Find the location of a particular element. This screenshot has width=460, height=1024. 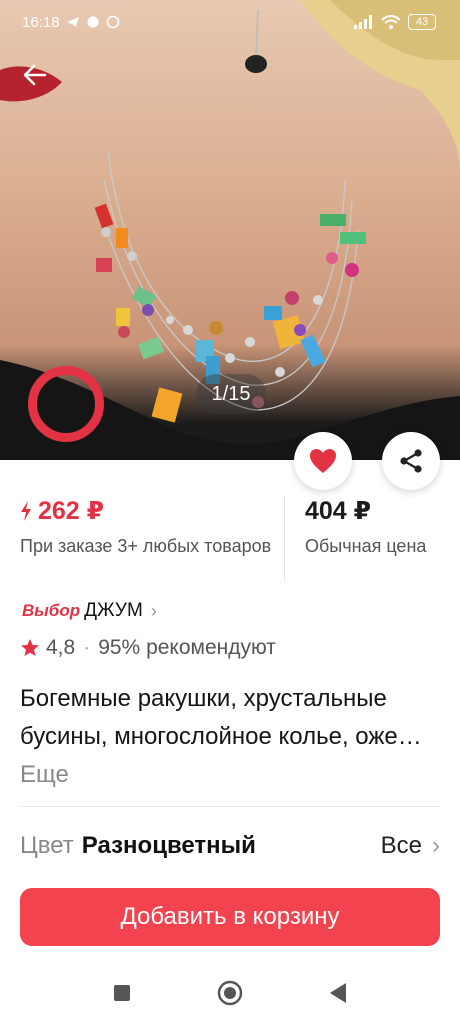

wifi-icon is located at coordinates (391, 22).